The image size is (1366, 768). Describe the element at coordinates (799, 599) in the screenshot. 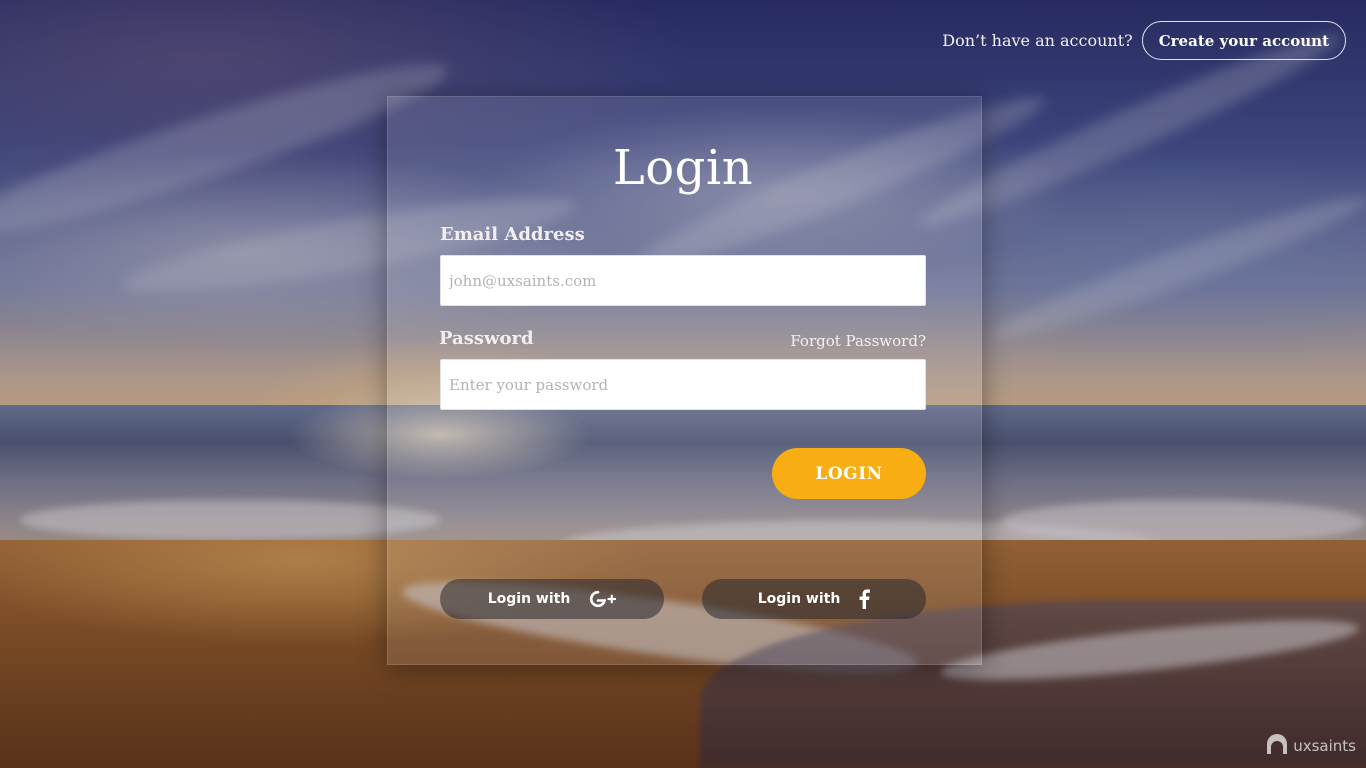

I see `facebook-login-label: Login with` at that location.